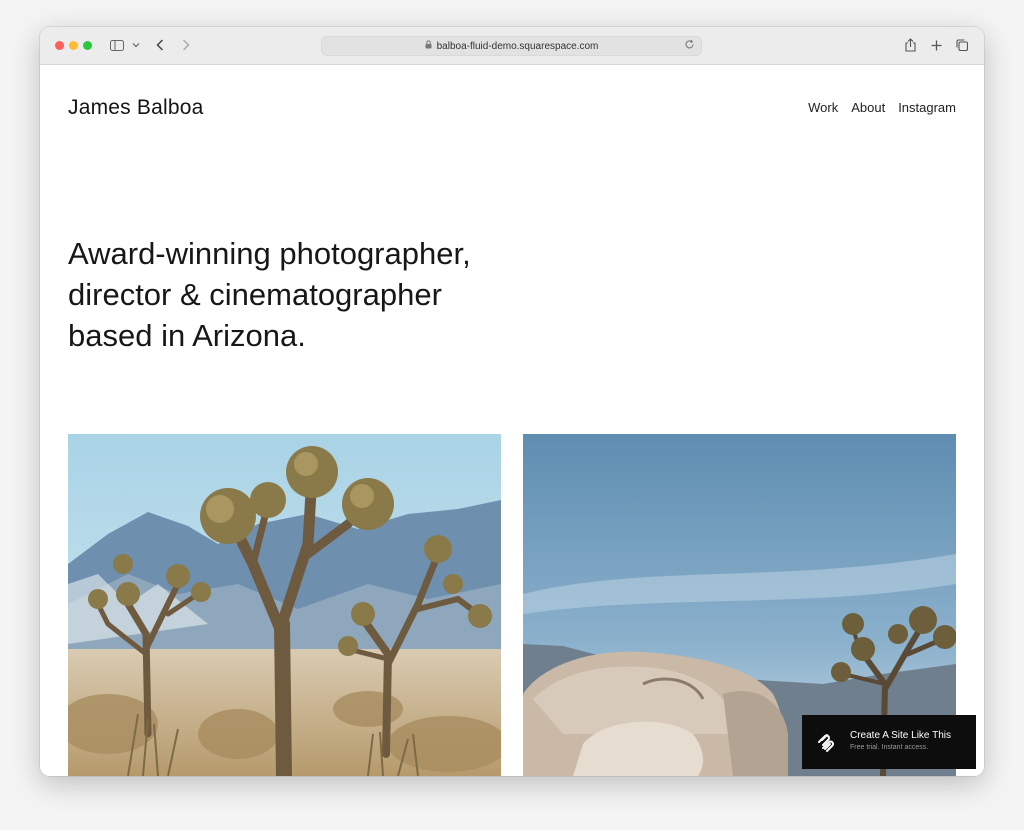 The height and width of the screenshot is (830, 1024). Describe the element at coordinates (73, 45) in the screenshot. I see `minimize-window-button` at that location.